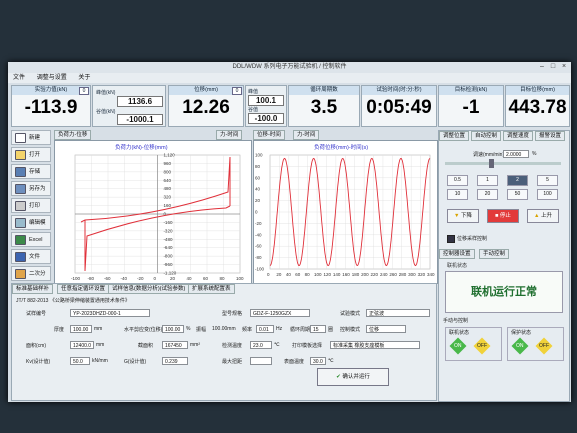 Image resolution: width=577 pixels, height=433 pixels. I want to click on save-as-button: 另存为, so click(31, 188).